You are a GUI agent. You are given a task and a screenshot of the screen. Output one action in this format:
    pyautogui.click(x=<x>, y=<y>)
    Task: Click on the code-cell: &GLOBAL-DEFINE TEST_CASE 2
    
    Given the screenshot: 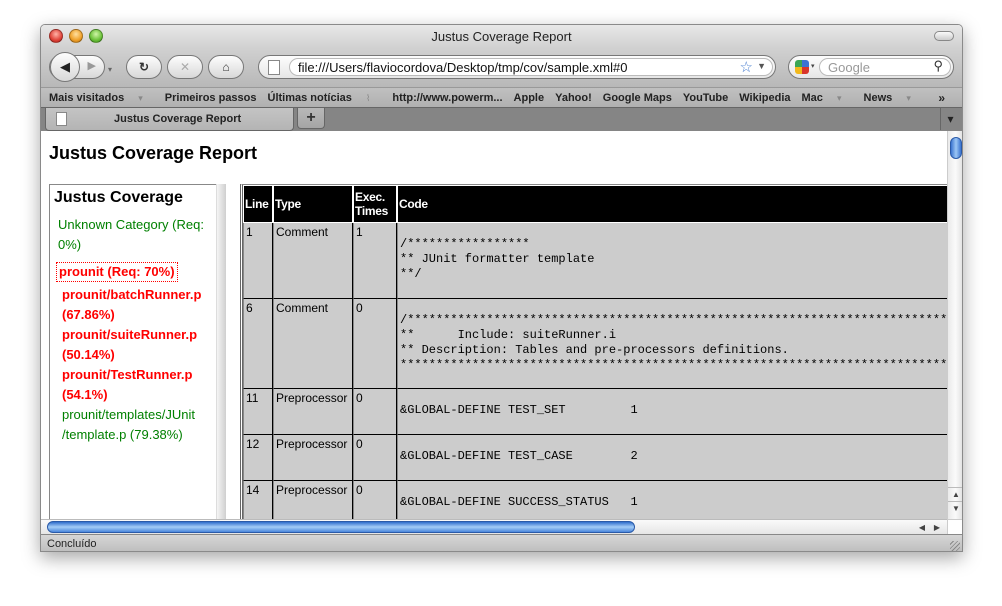 What is the action you would take?
    pyautogui.click(x=672, y=458)
    